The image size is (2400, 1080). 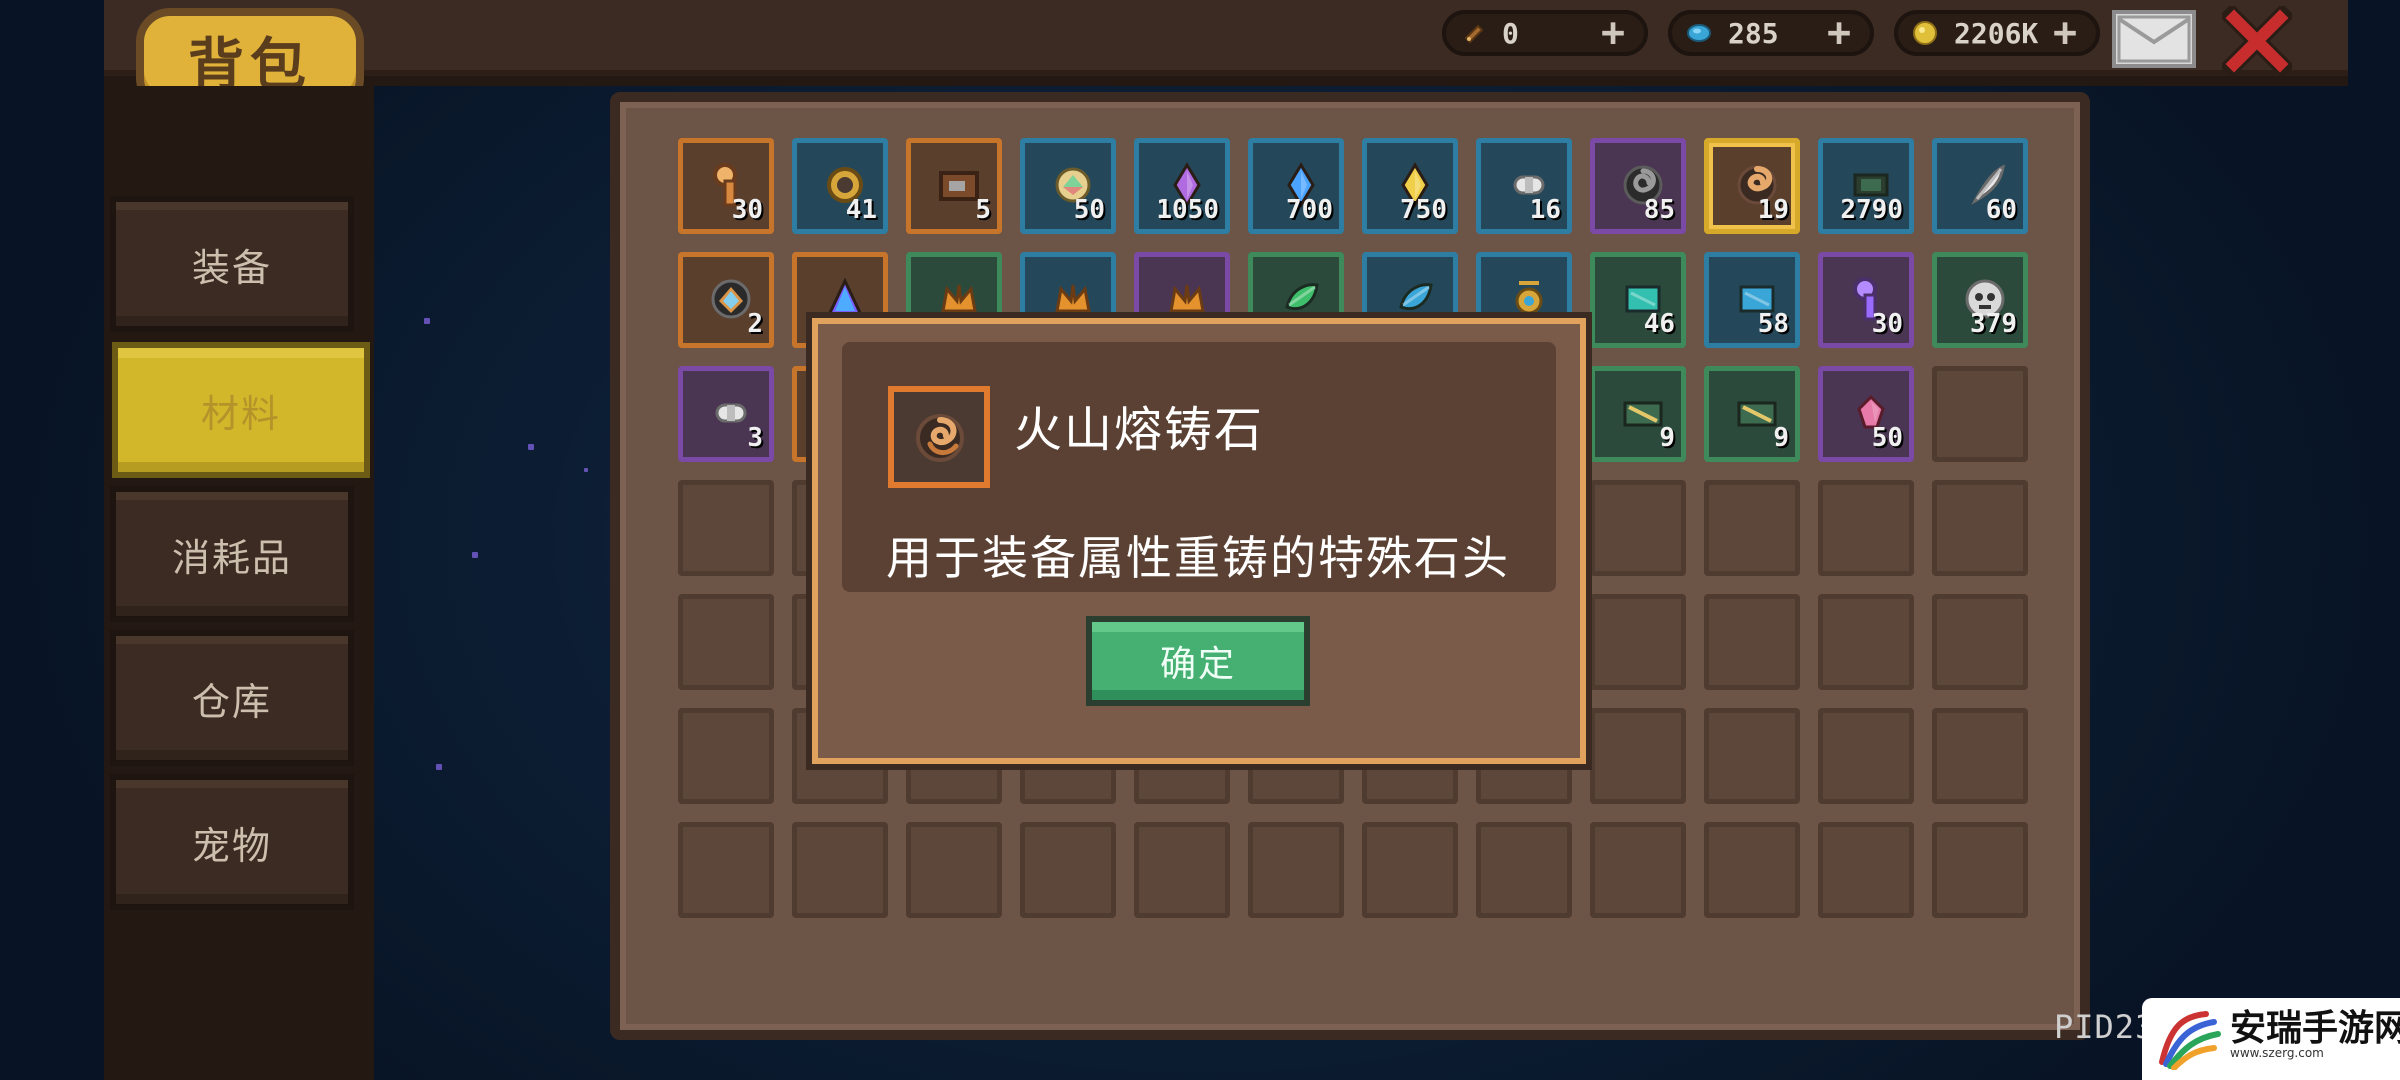 I want to click on close-button, so click(x=2257, y=41).